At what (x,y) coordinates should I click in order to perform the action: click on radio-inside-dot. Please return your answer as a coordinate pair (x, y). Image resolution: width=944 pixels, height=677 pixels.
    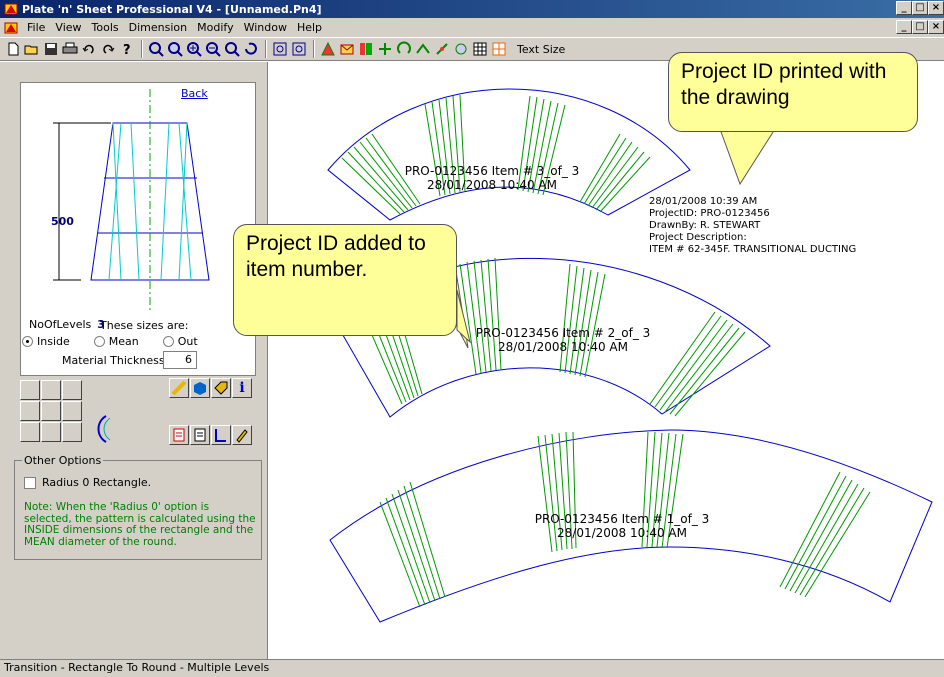
    Looking at the image, I should click on (27, 341).